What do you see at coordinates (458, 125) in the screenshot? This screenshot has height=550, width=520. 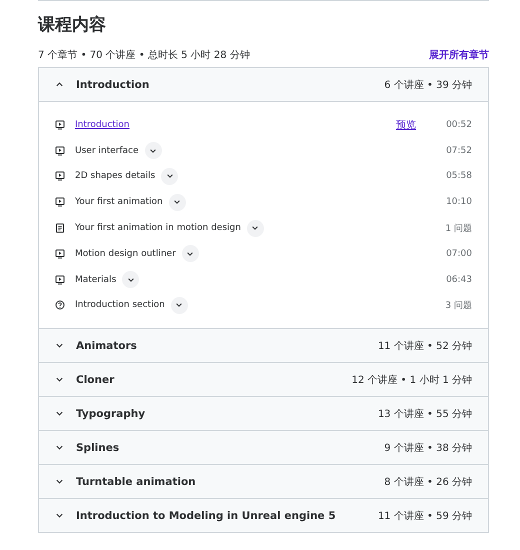 I see `lecture-duration: 00:52` at bounding box center [458, 125].